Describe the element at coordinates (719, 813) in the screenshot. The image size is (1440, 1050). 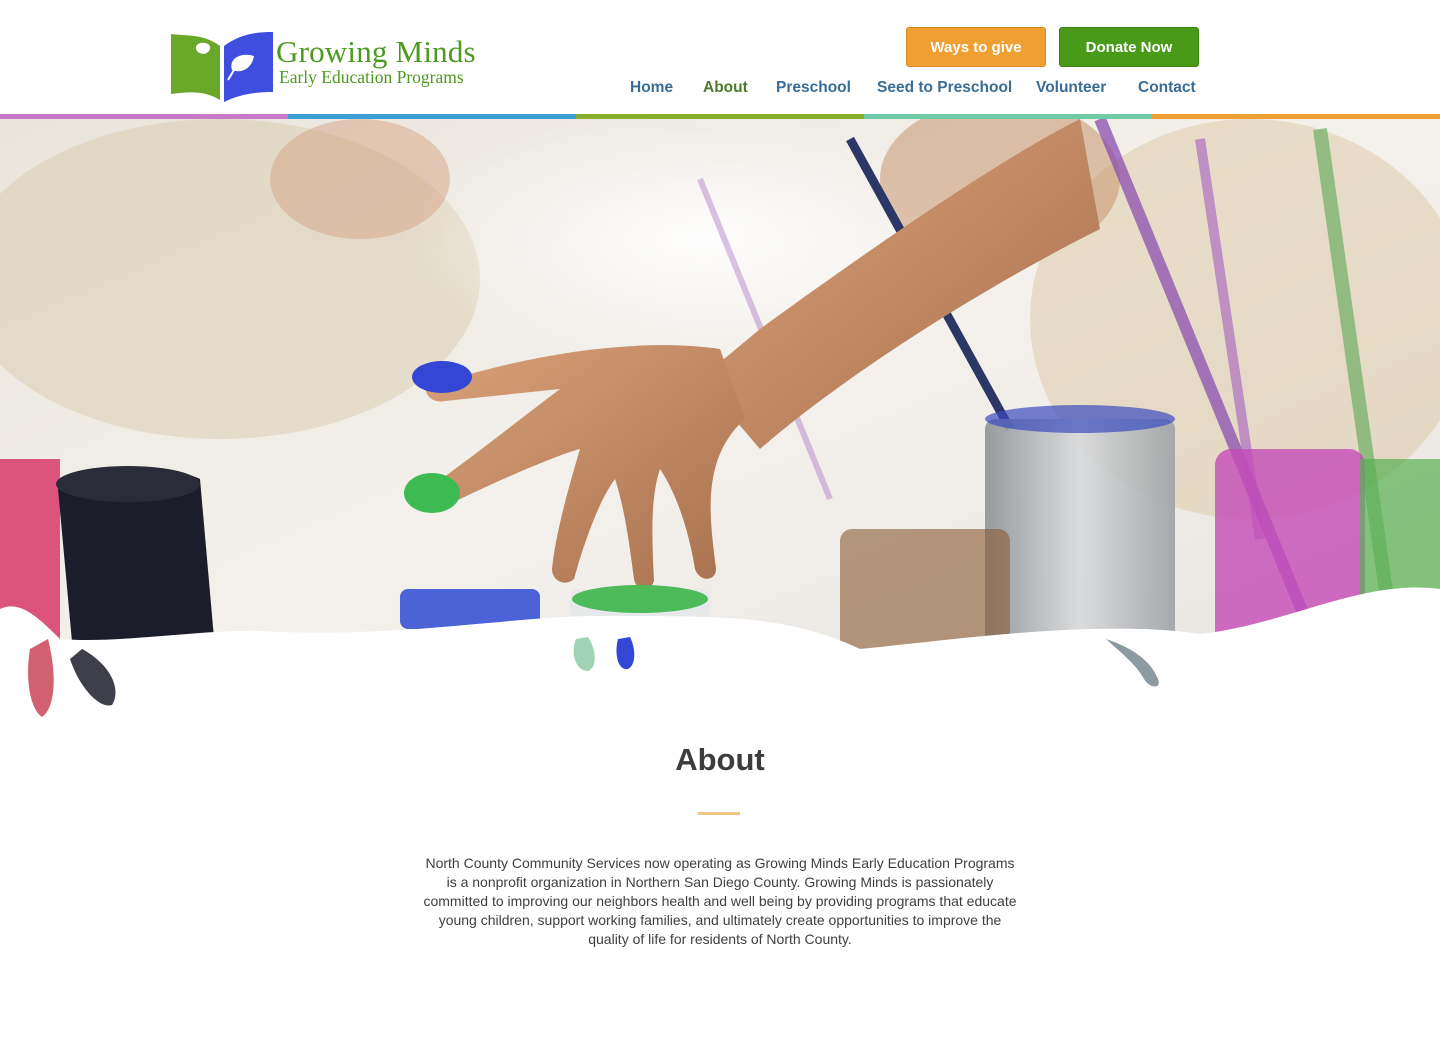
I see `about-title-underline` at that location.